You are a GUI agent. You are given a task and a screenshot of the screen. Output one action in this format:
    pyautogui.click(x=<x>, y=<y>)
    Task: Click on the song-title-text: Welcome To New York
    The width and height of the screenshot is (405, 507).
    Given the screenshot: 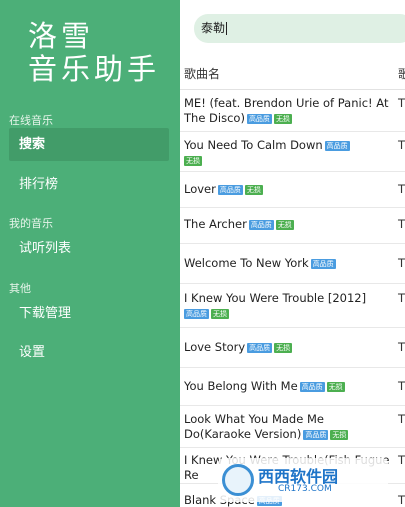 What is the action you would take?
    pyautogui.click(x=246, y=263)
    